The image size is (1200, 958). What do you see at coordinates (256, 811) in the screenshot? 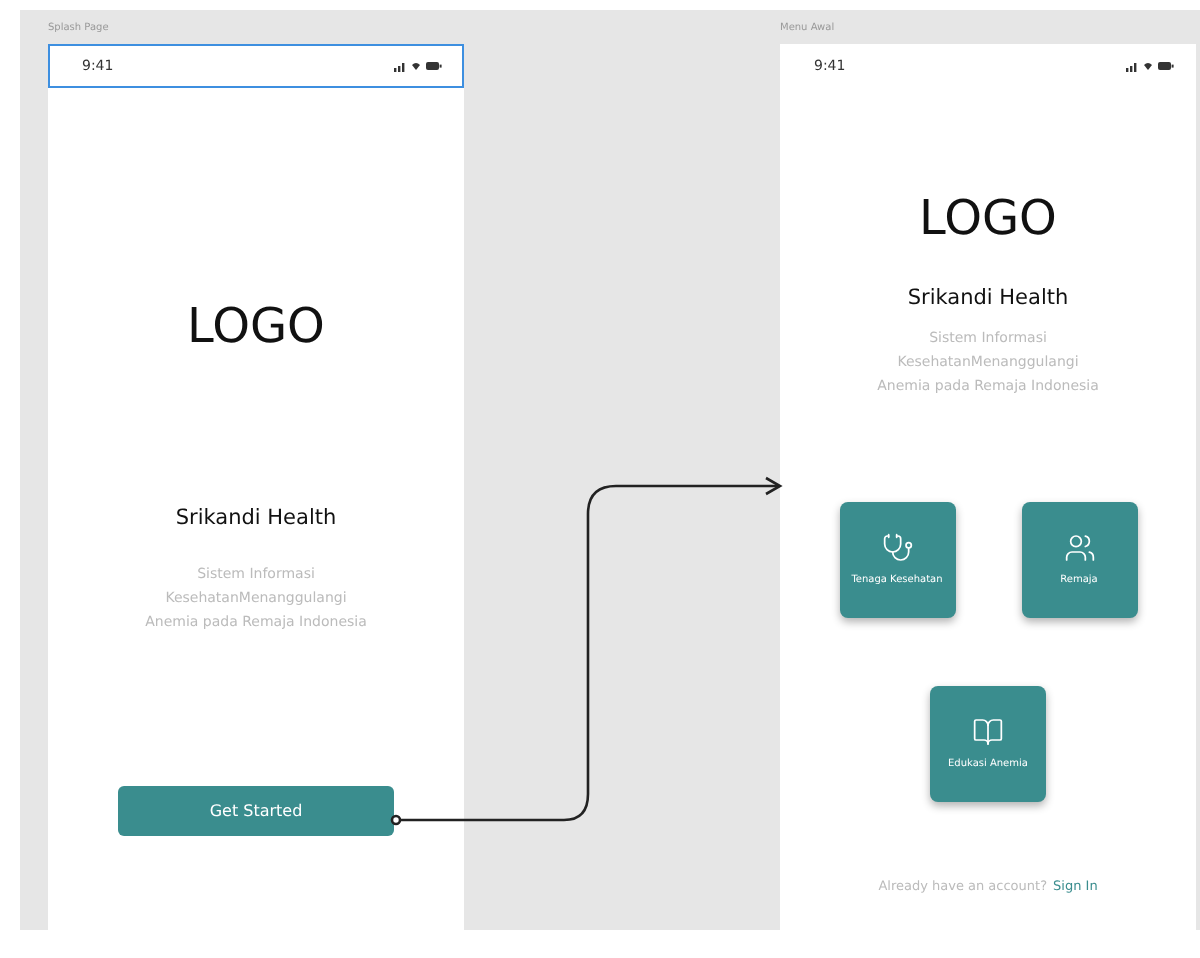
I see `get-started-button: Get Started` at bounding box center [256, 811].